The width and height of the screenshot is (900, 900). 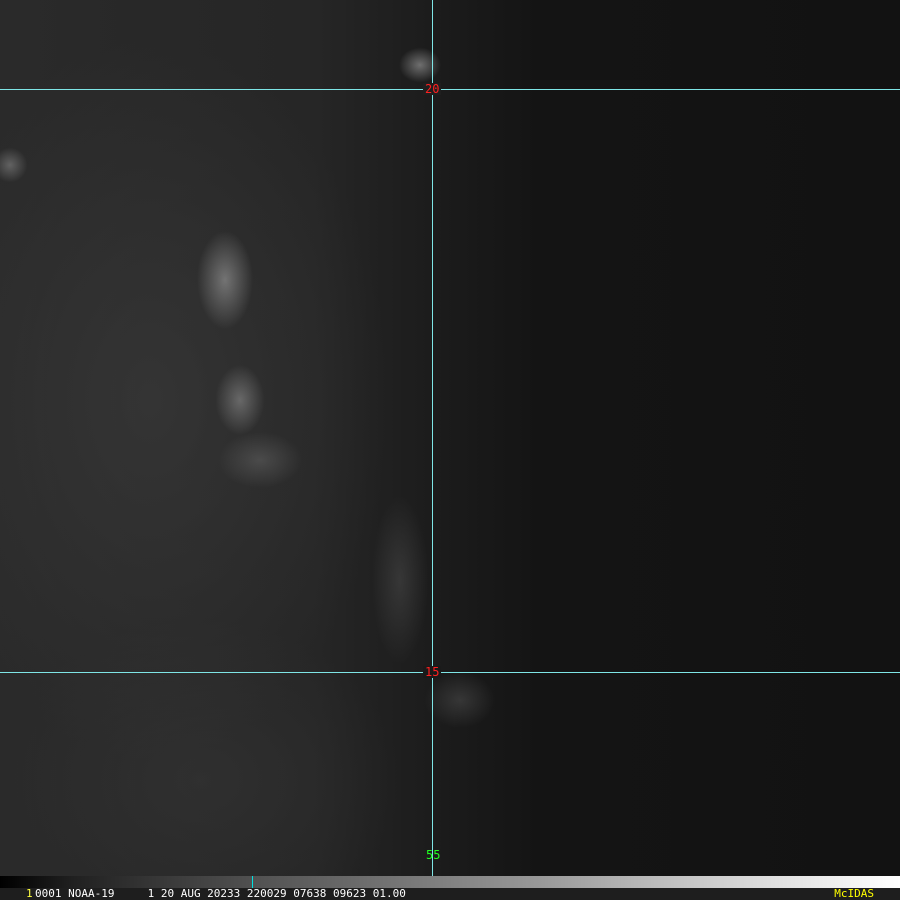 What do you see at coordinates (433, 855) in the screenshot?
I see `lon-label-55: 55` at bounding box center [433, 855].